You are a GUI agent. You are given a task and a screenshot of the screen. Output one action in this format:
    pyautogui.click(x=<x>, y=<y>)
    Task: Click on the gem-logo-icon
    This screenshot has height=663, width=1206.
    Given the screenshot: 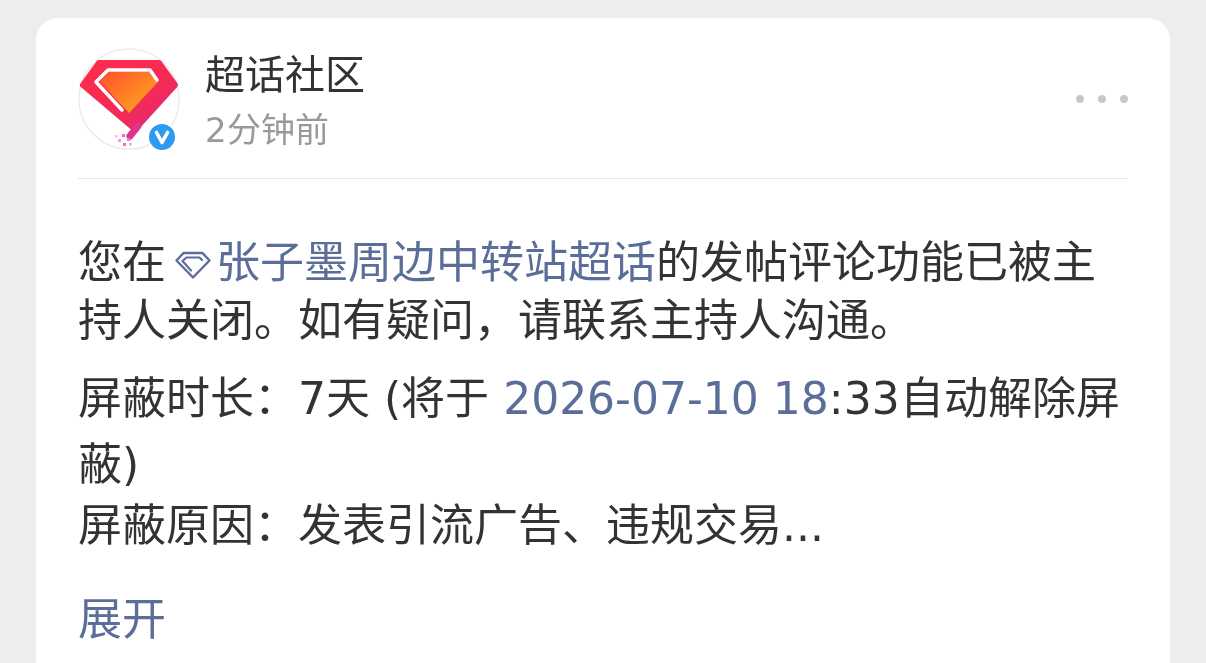 What is the action you would take?
    pyautogui.click(x=129, y=99)
    